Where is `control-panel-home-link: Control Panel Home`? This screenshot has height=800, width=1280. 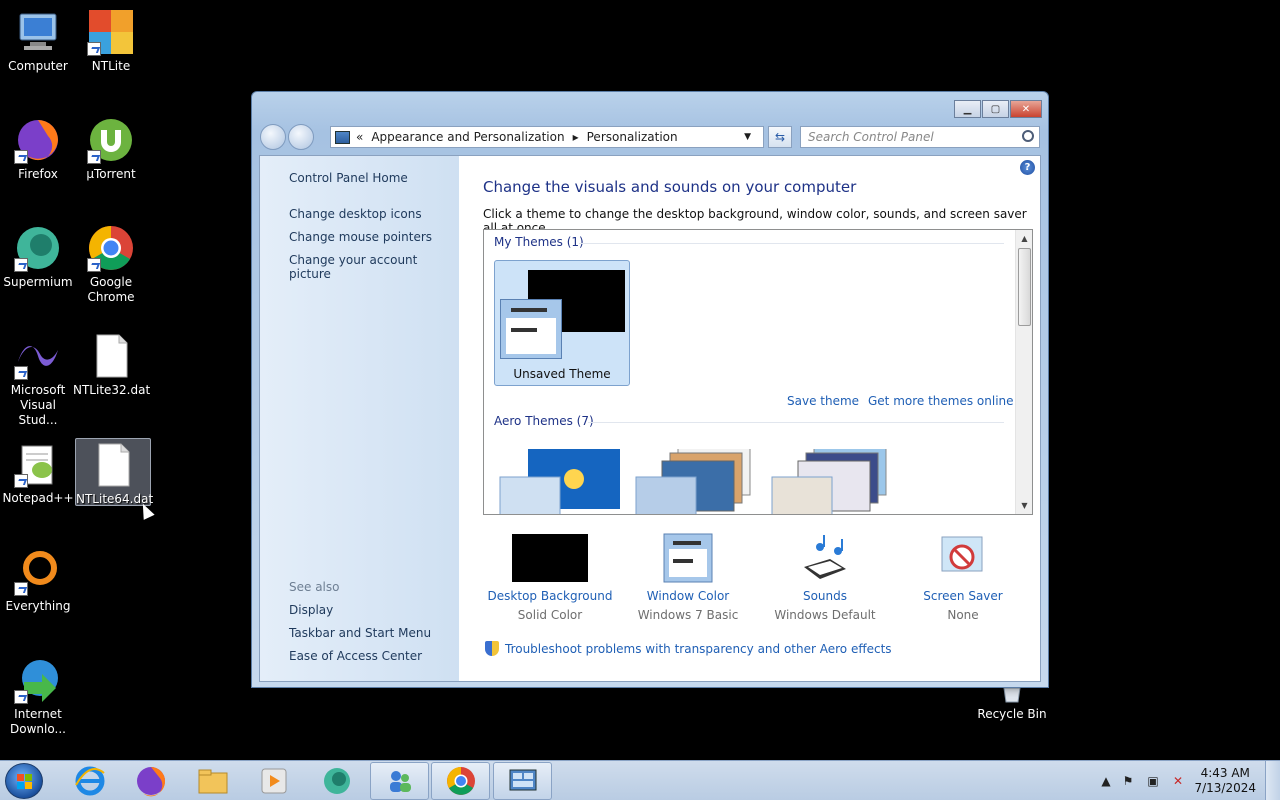
control-panel-home-link: Control Panel Home is located at coordinates (348, 178).